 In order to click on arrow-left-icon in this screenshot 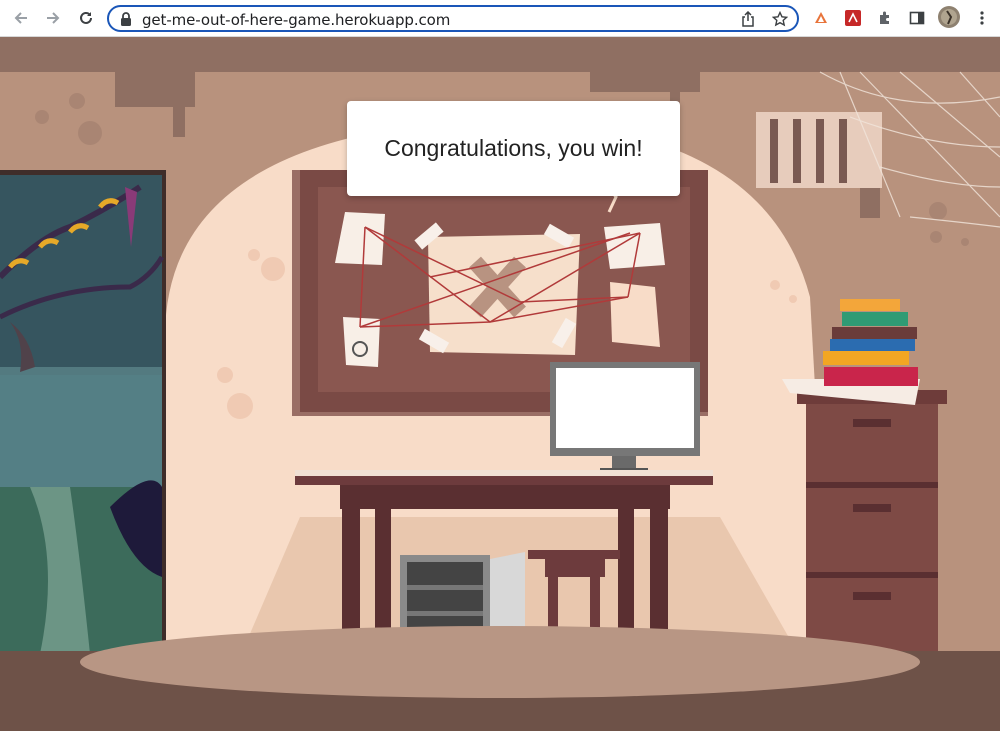, I will do `click(21, 18)`.